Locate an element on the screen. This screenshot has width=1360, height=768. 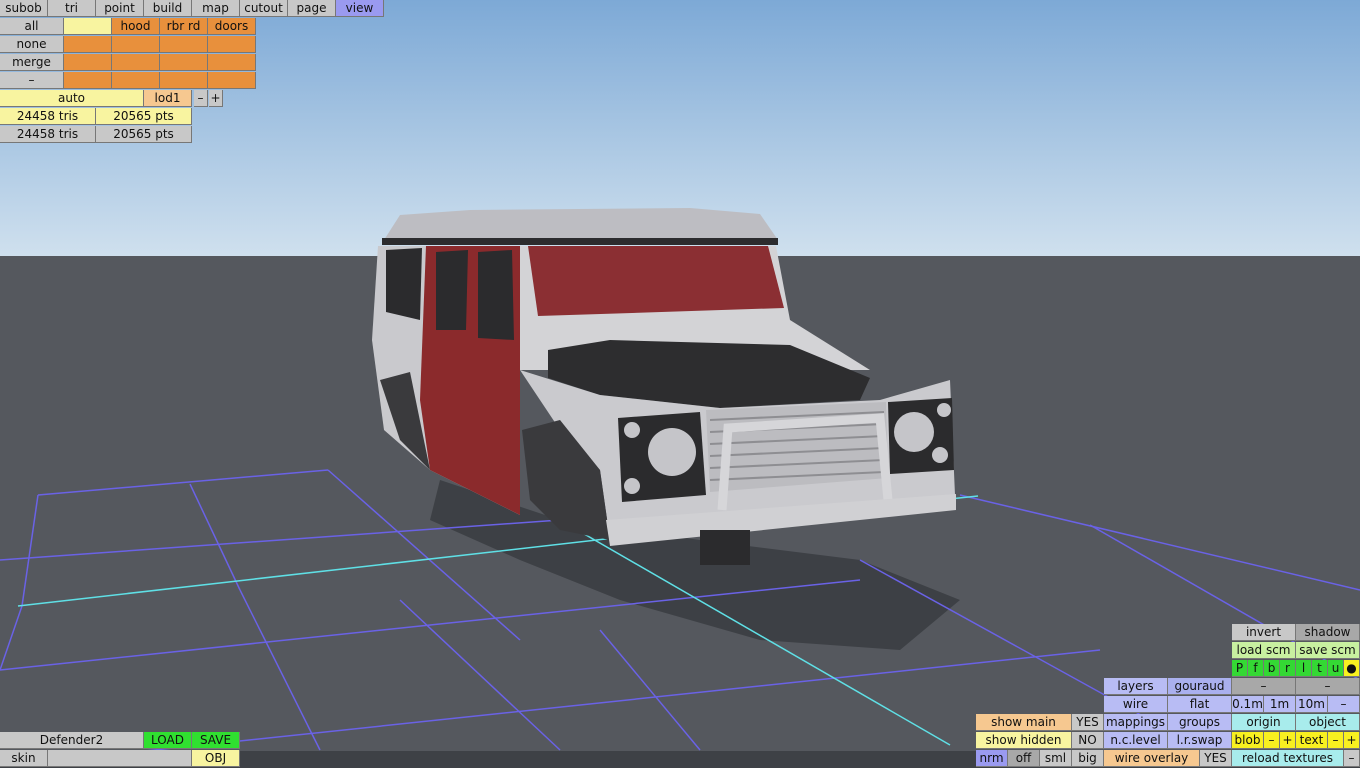
menu-tab-subob: subob is located at coordinates (24, 8).